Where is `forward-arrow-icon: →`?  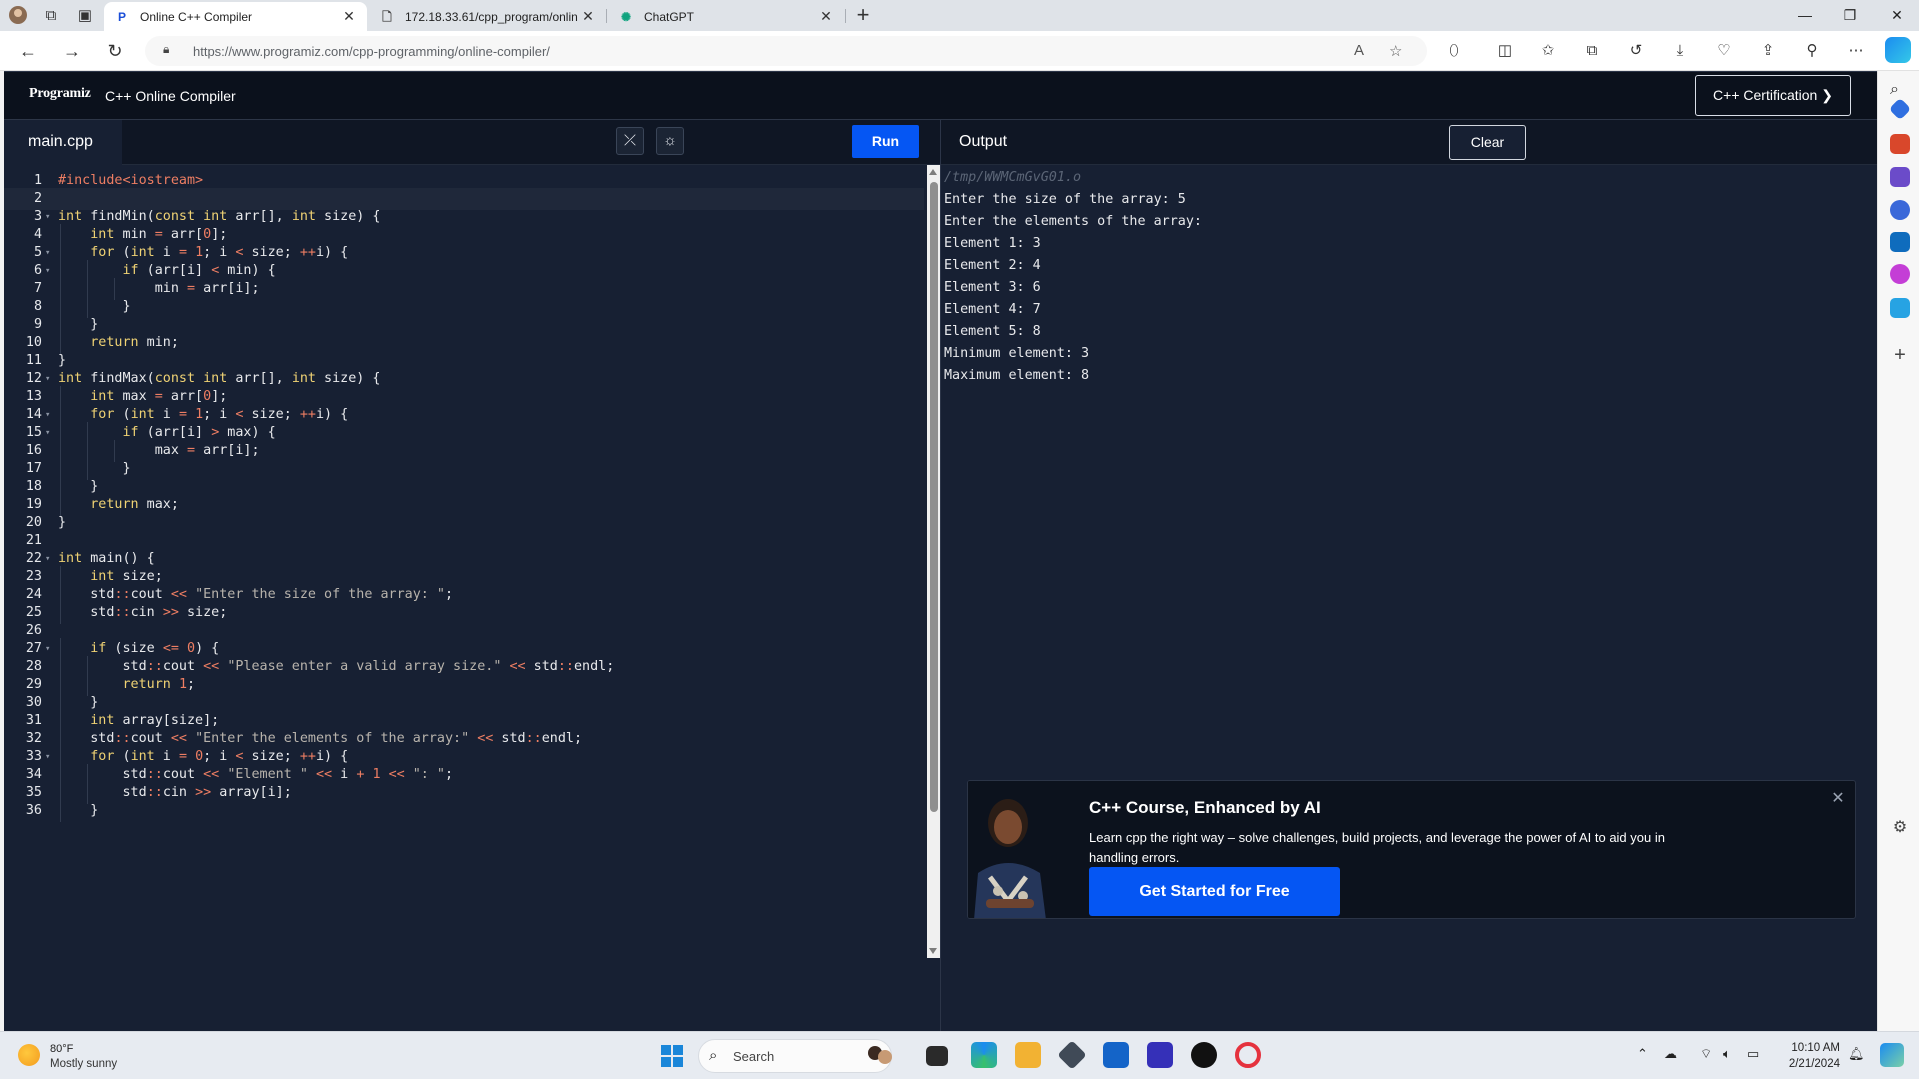 forward-arrow-icon: → is located at coordinates (72, 51).